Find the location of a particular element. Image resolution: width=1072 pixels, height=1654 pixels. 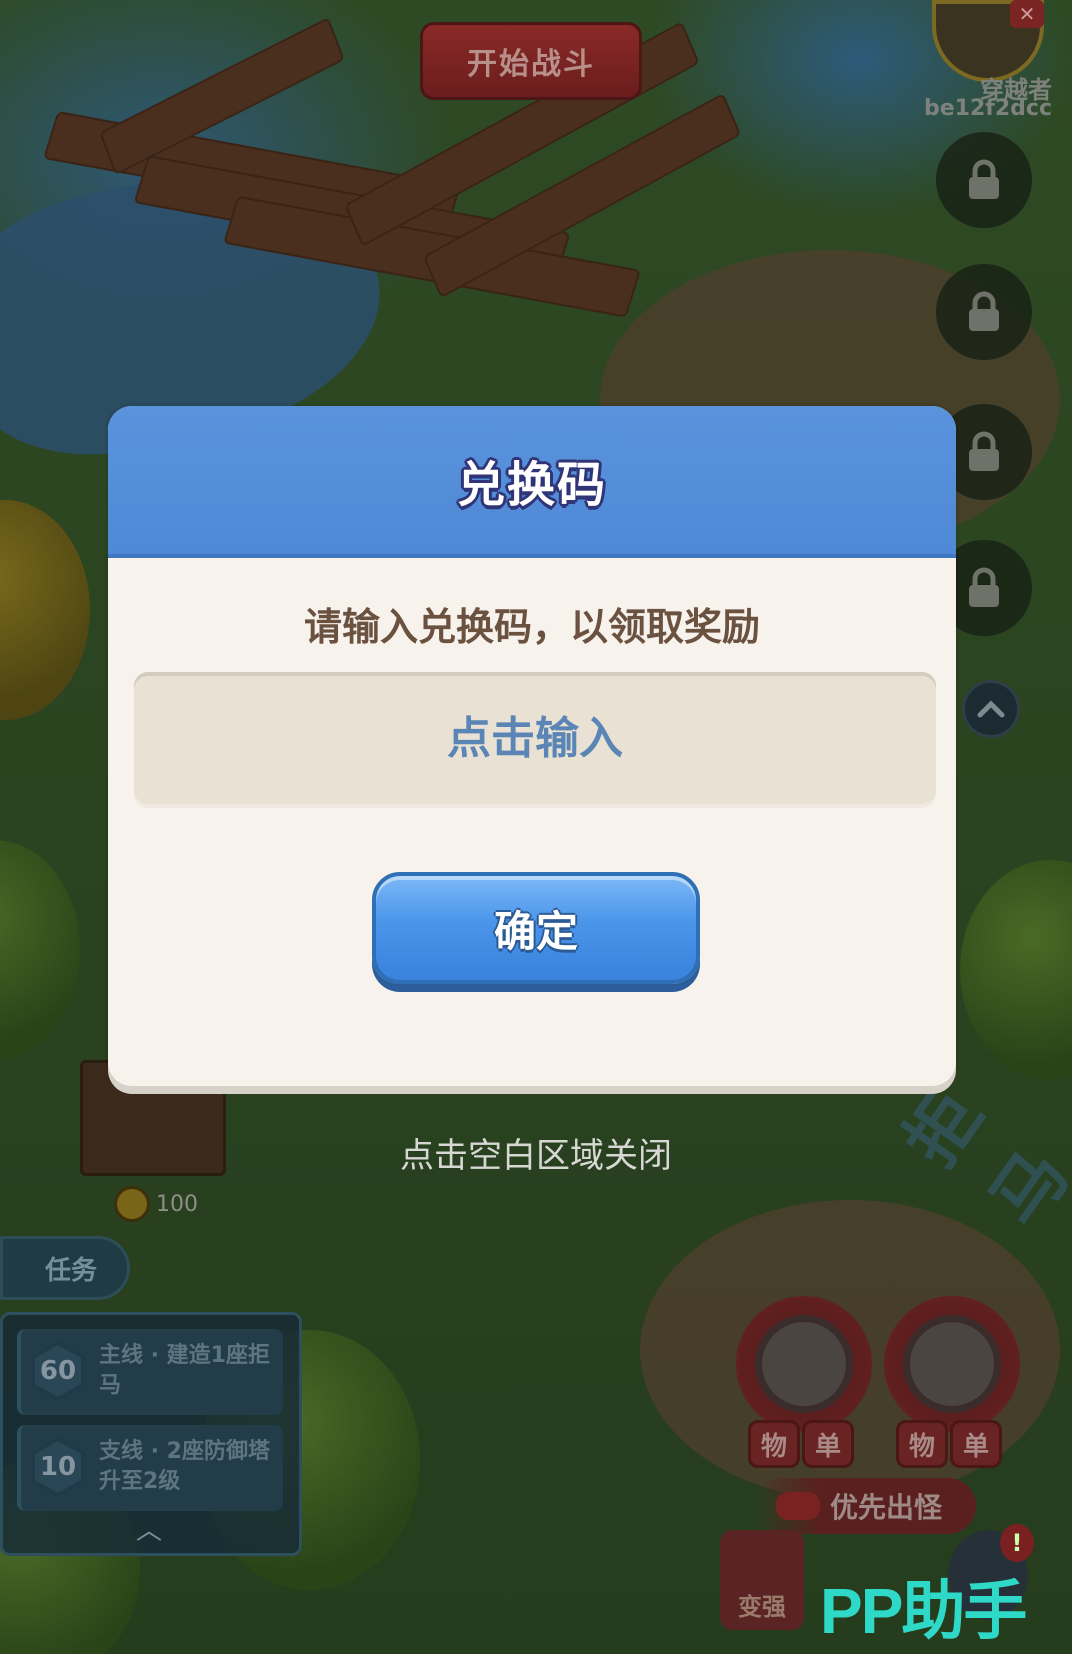

dialog-title: 兑换码 is located at coordinates (531, 485).